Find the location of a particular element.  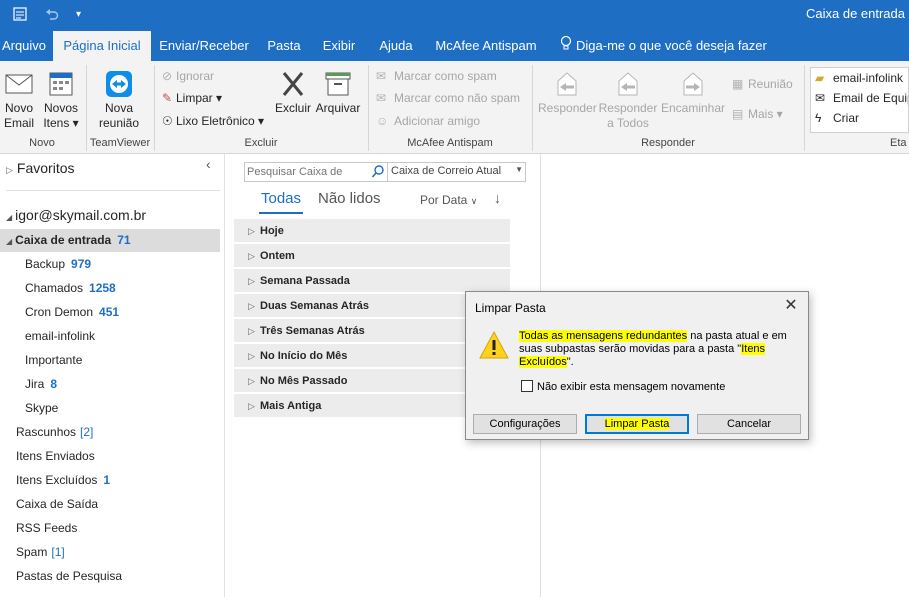

search-input is located at coordinates (299, 172).